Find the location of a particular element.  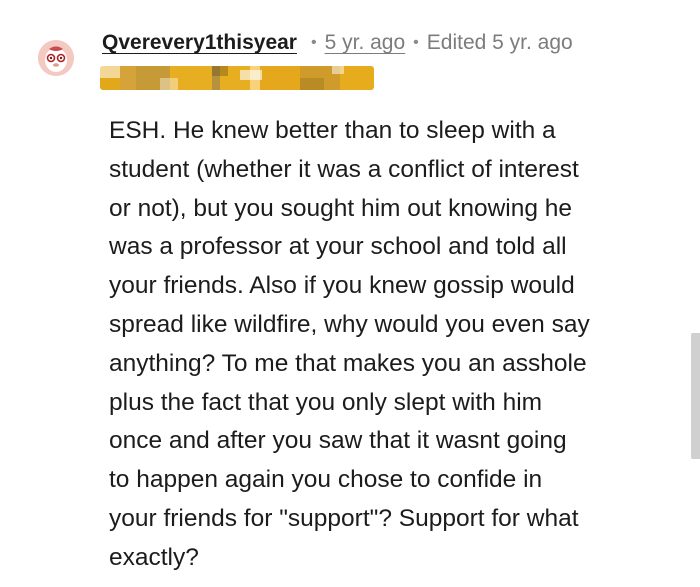

scrollbar-thumb is located at coordinates (695, 396).